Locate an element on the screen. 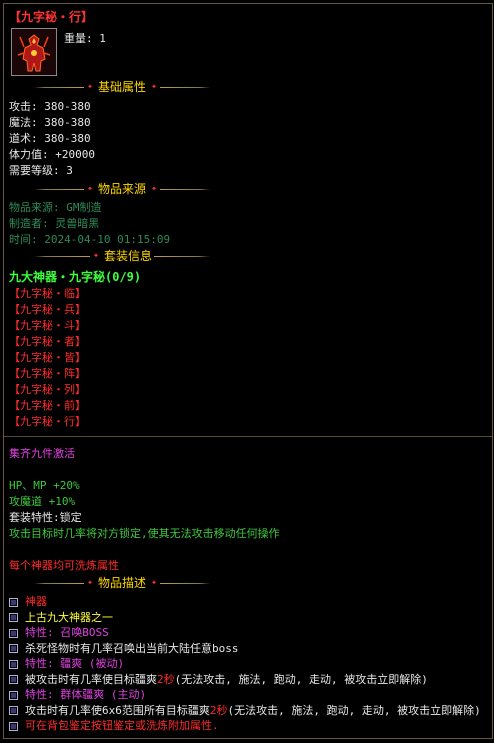 Image resolution: width=494 pixels, height=743 pixels. item-icon is located at coordinates (34, 52).